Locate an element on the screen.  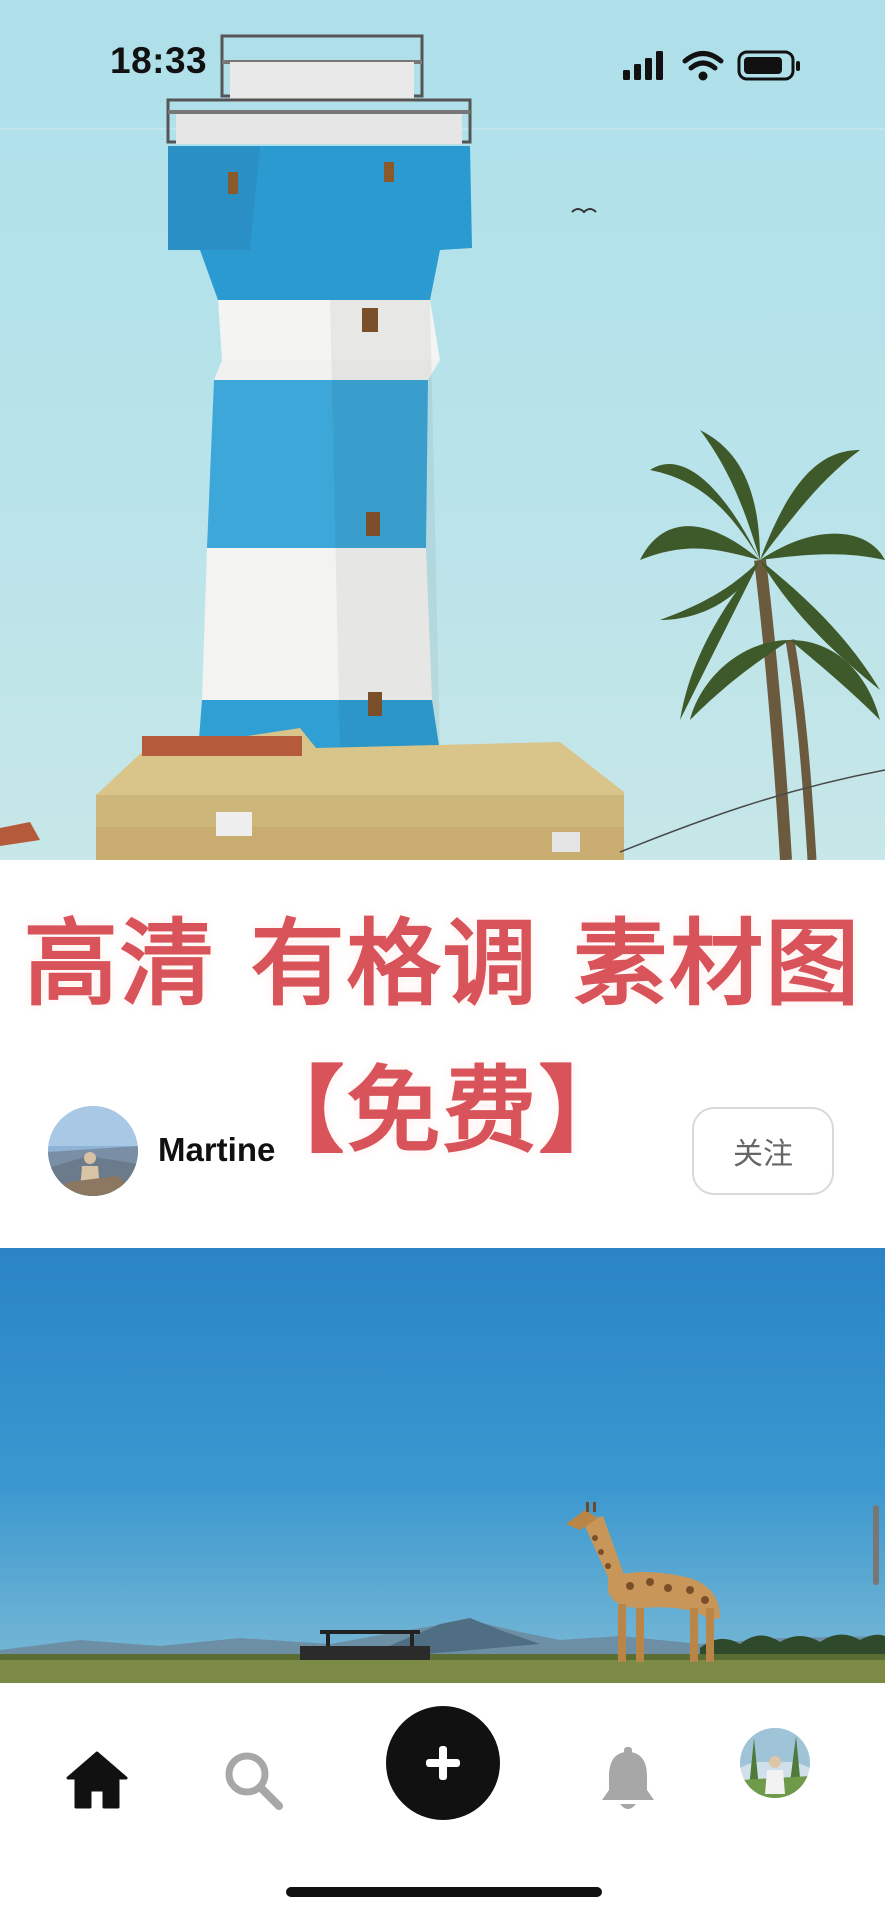
overlay-title-line2: 【免费】 is located at coordinates (442, 1111).